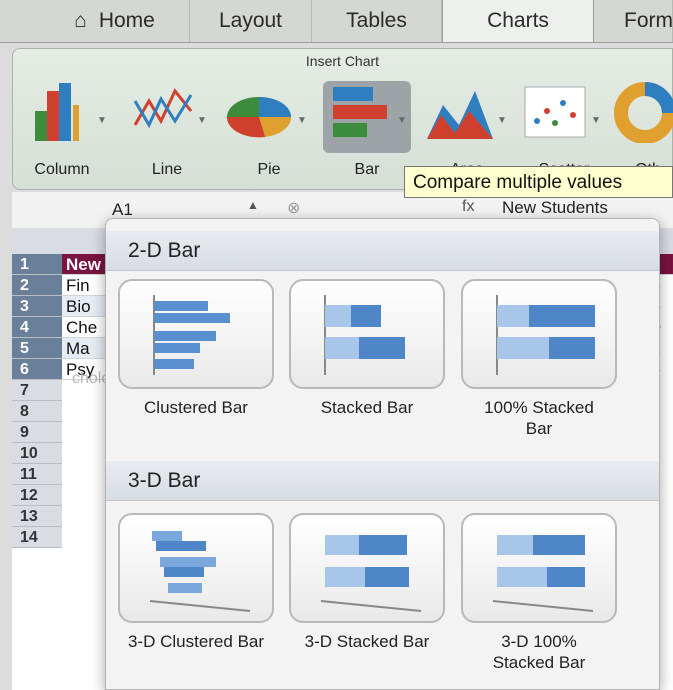 This screenshot has height=690, width=673. I want to click on tab-tables-label: Tables, so click(376, 20).